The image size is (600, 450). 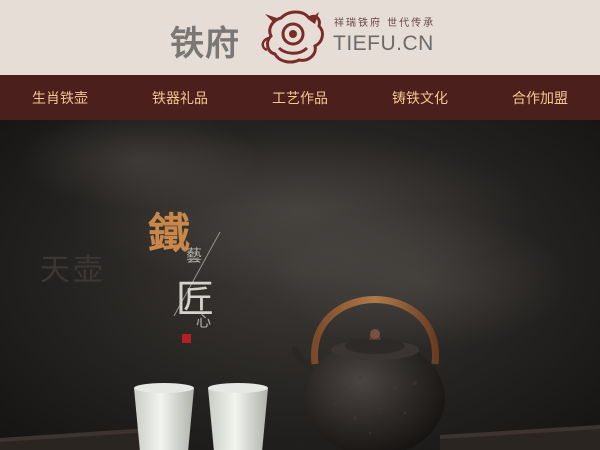 I want to click on nav-item-craftworks: 工艺作品, so click(x=300, y=98).